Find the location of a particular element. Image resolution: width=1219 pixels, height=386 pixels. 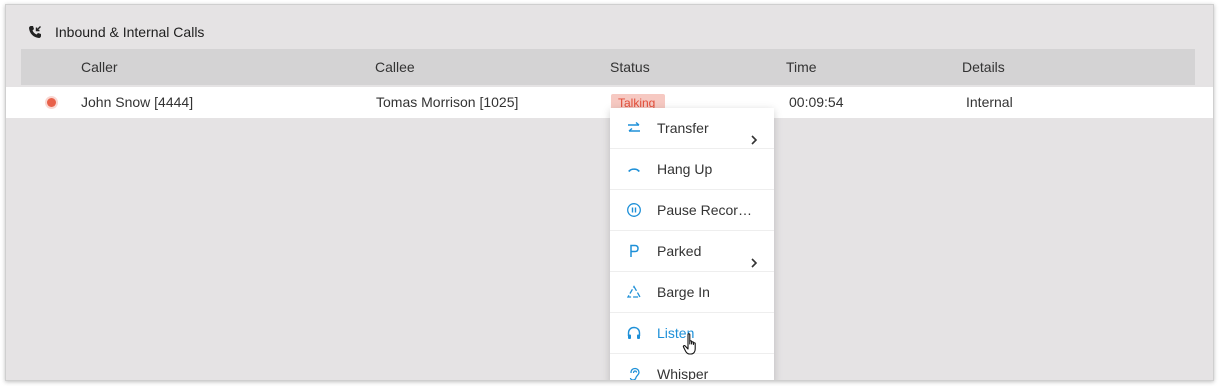

hand-pointer-cursor-icon is located at coordinates (692, 346).